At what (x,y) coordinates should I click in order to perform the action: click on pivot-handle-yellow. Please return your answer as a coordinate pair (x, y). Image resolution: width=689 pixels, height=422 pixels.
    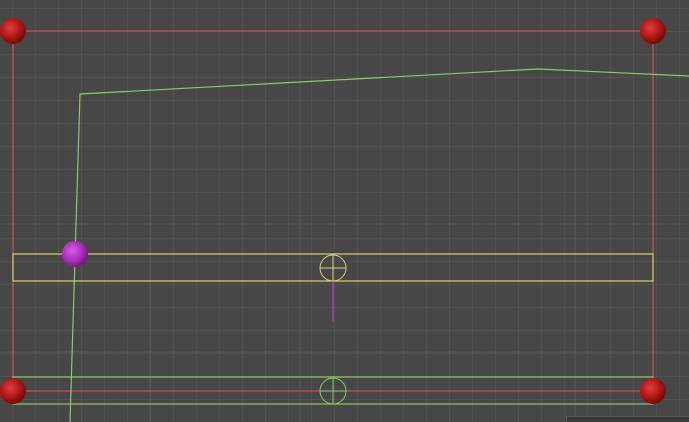
    Looking at the image, I should click on (333, 268).